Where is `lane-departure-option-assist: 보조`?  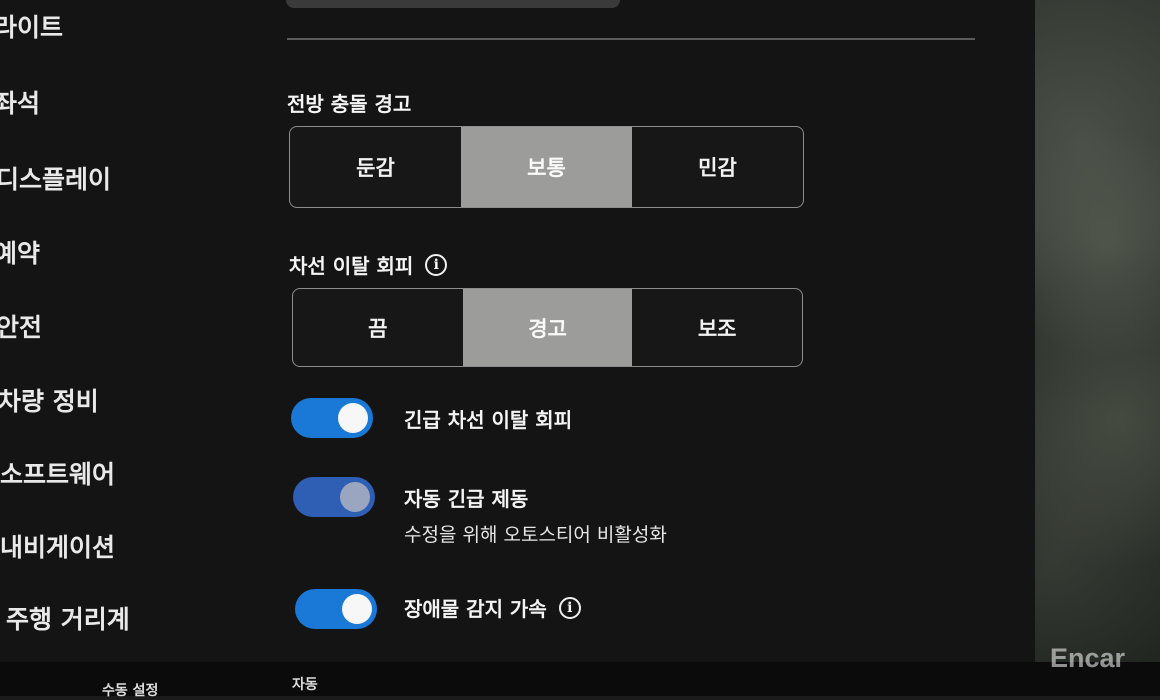 lane-departure-option-assist: 보조 is located at coordinates (717, 327).